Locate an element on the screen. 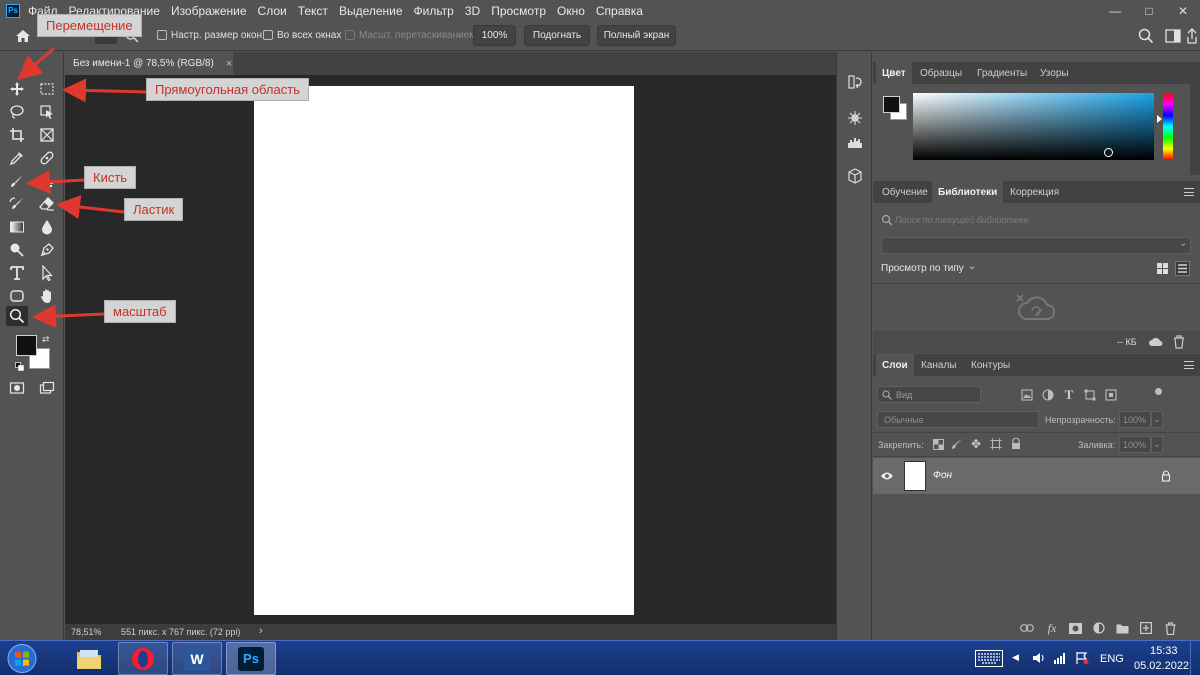  color-picker-cursor is located at coordinates (1108, 152).